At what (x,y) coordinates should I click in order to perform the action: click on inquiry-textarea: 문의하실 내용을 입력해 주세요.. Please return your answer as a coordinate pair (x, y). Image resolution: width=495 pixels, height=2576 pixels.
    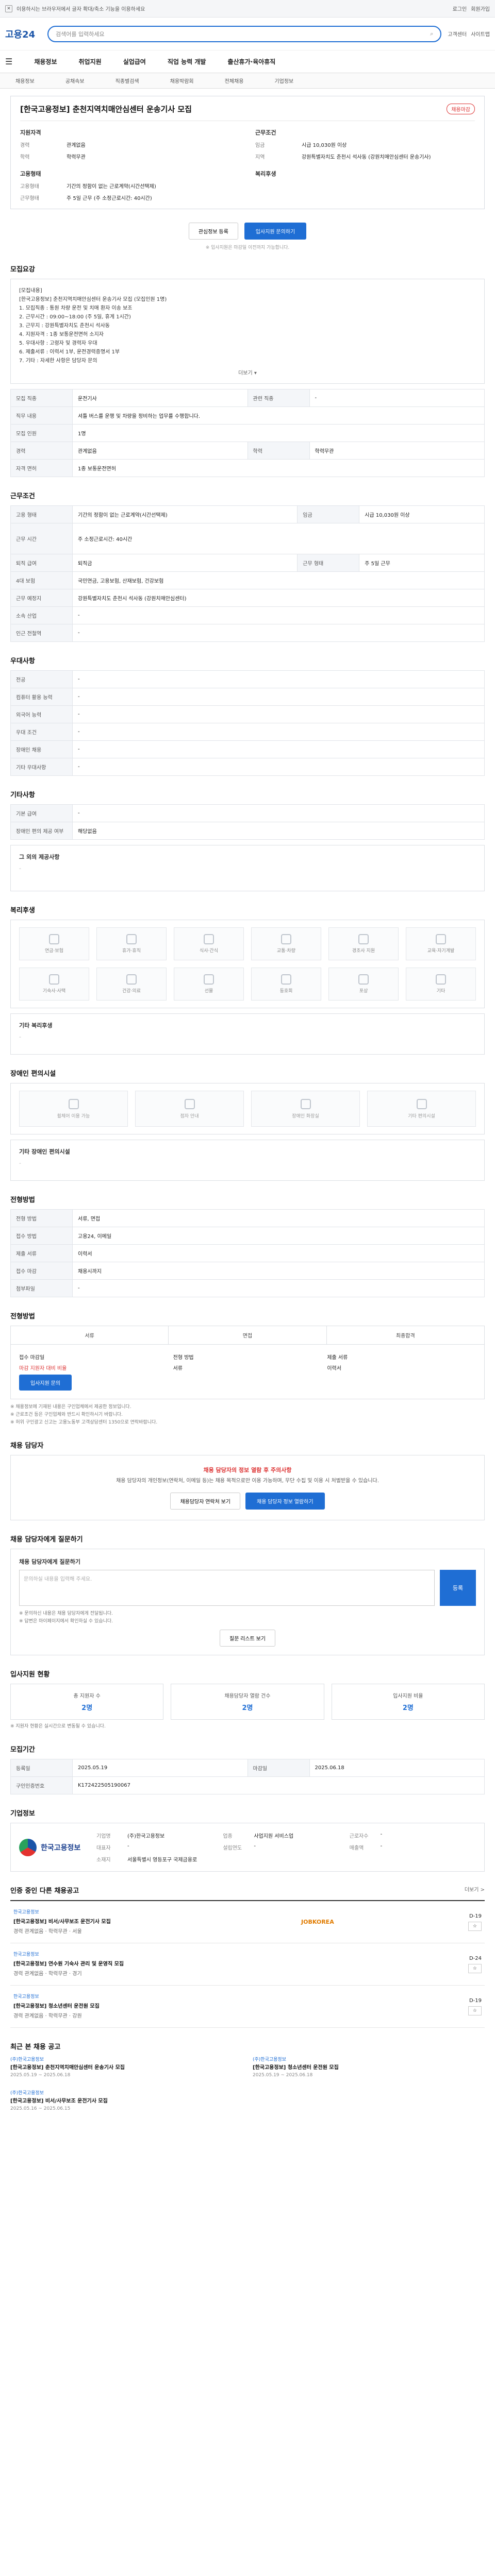
    Looking at the image, I should click on (227, 1588).